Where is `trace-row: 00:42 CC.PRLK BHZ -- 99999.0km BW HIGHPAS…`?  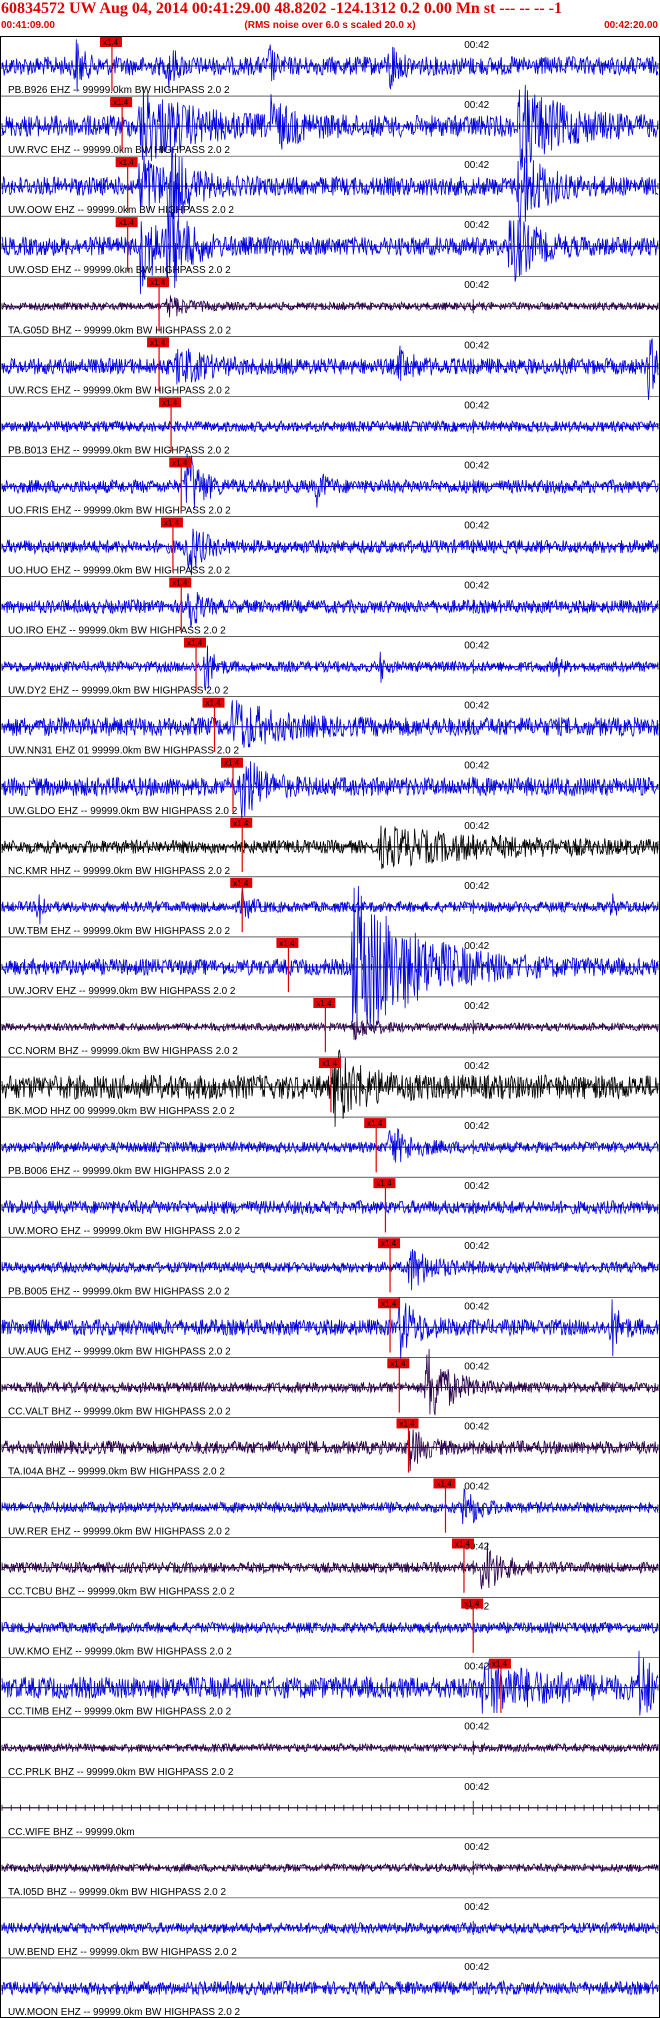
trace-row: 00:42 CC.PRLK BHZ -- 99999.0km BW HIGHPAS… is located at coordinates (330, 1750).